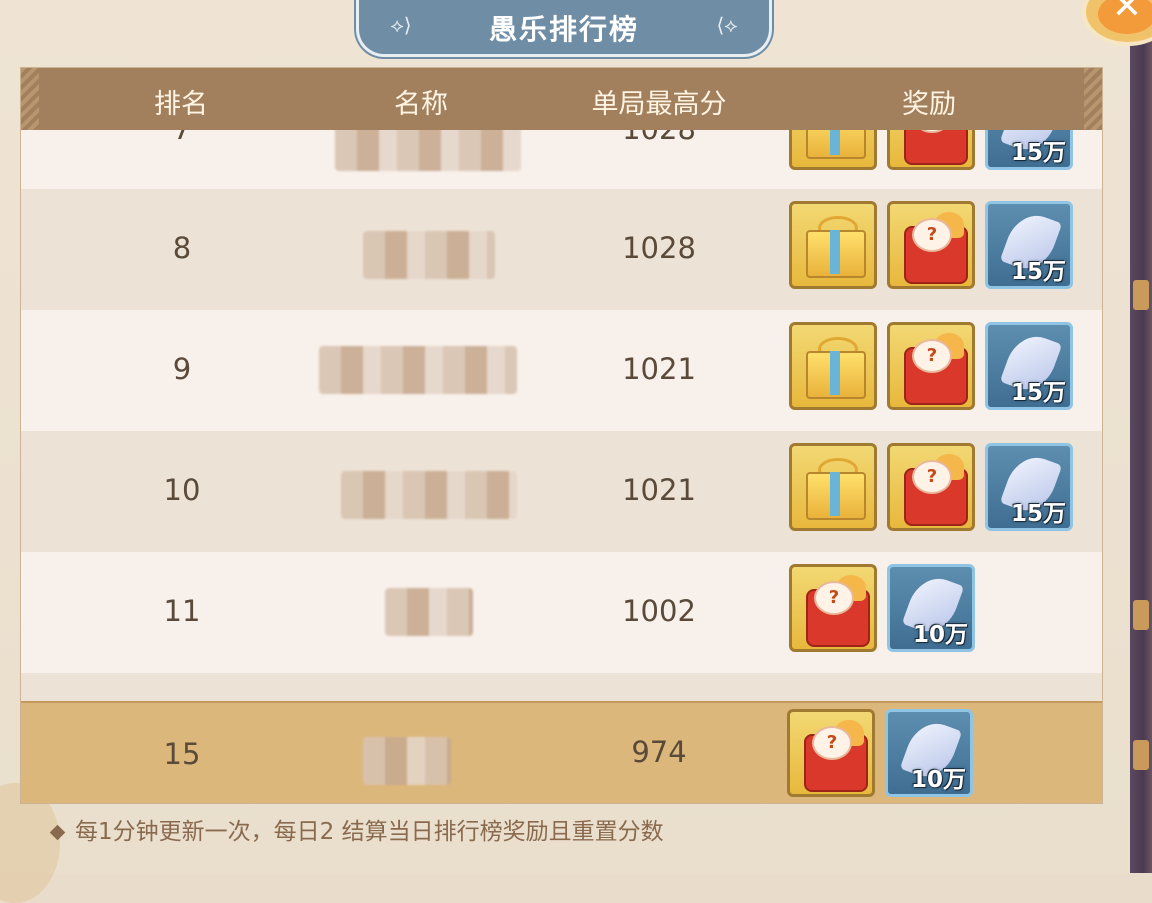  I want to click on table-row: 10 1021 ? 15万, so click(561, 491).